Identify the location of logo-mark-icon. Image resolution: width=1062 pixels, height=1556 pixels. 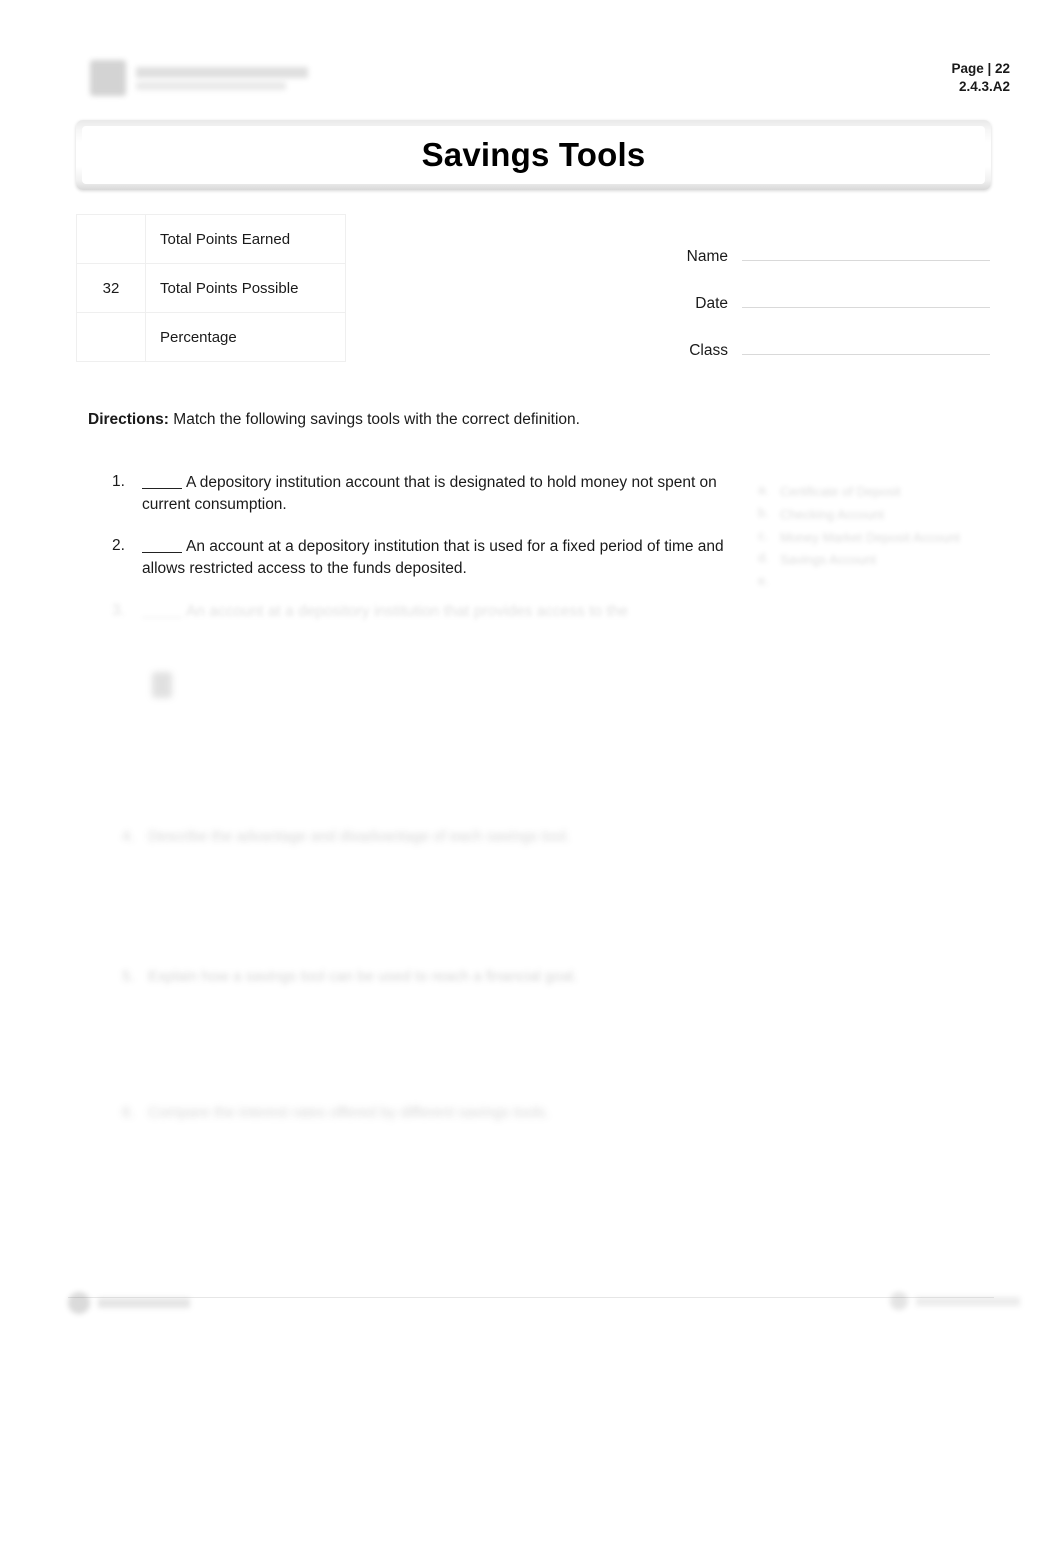
(108, 78).